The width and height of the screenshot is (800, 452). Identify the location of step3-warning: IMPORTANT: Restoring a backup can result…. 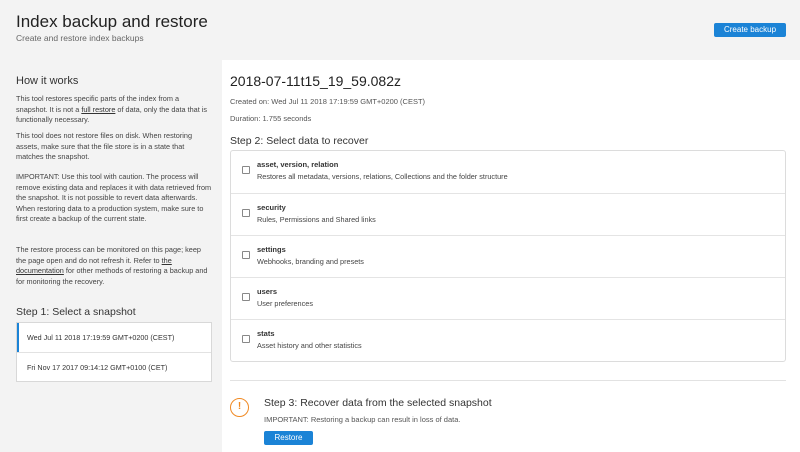
(362, 419).